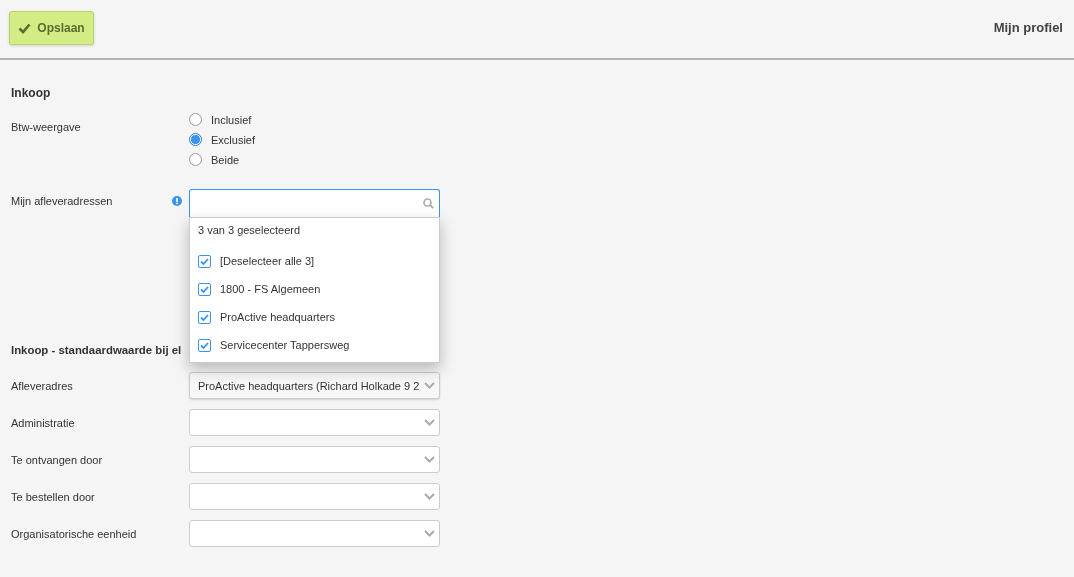 The image size is (1074, 577). Describe the element at coordinates (314, 119) in the screenshot. I see `radio-option: Inclusief` at that location.